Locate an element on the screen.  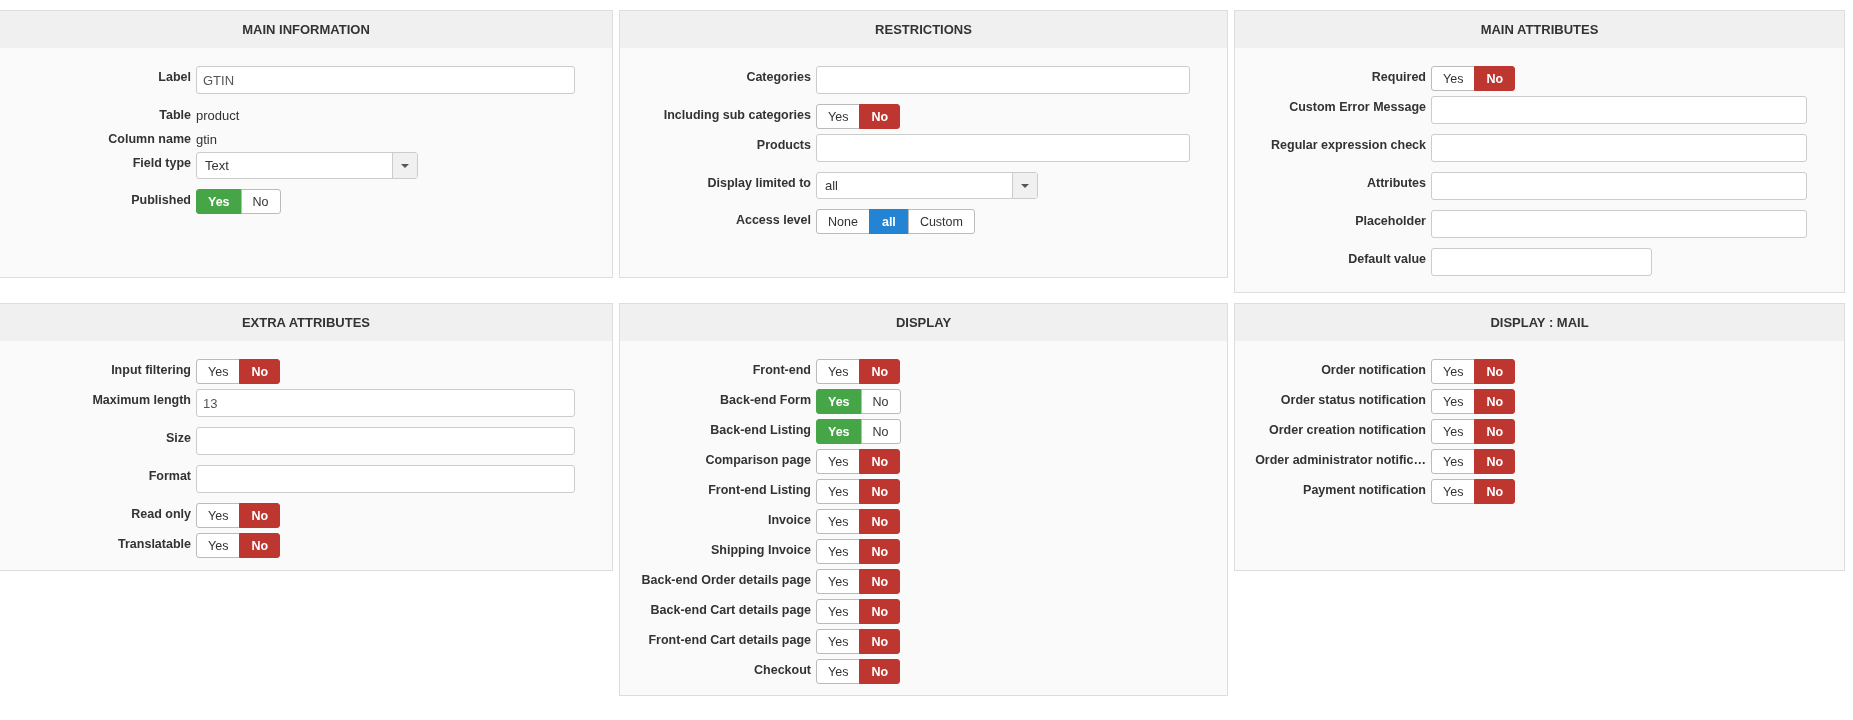
field-label: Invoice is located at coordinates (789, 519).